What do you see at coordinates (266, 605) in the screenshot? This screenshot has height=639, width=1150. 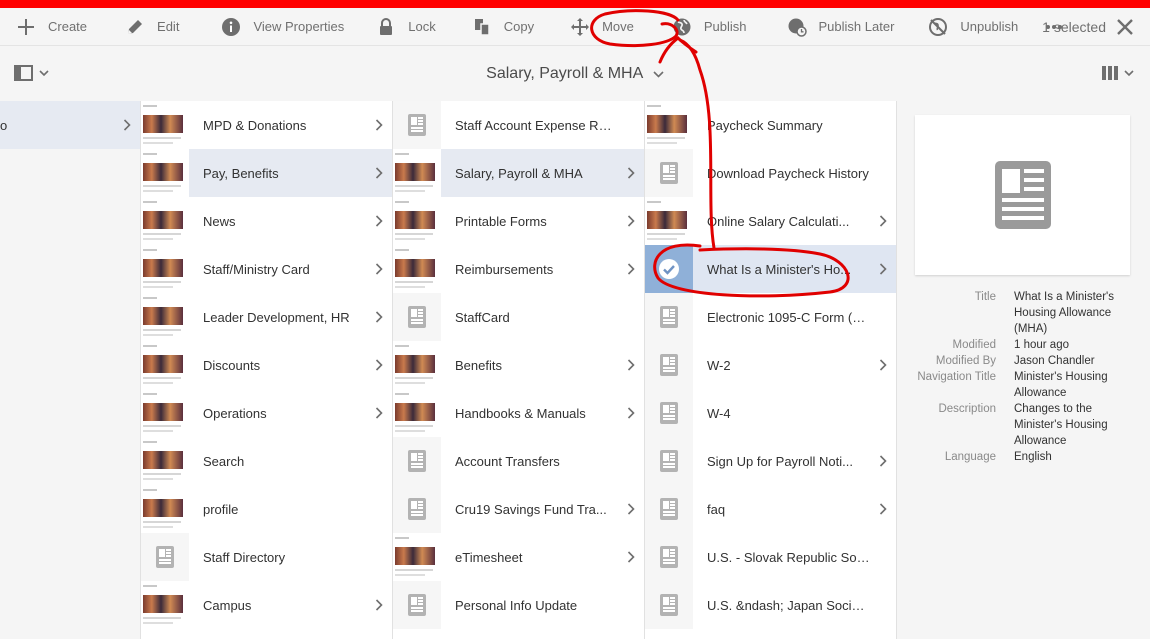 I see `list-item: Campus` at bounding box center [266, 605].